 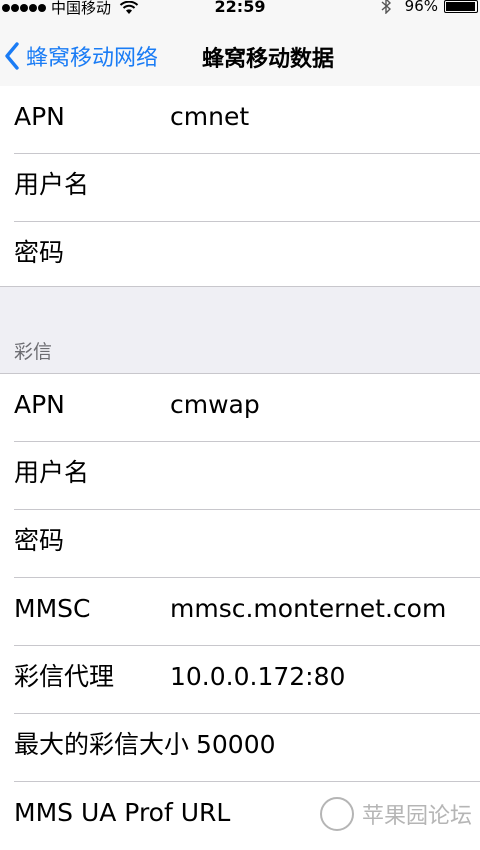 I want to click on status-bar: 中国移动 22:59 96%, so click(x=240, y=10).